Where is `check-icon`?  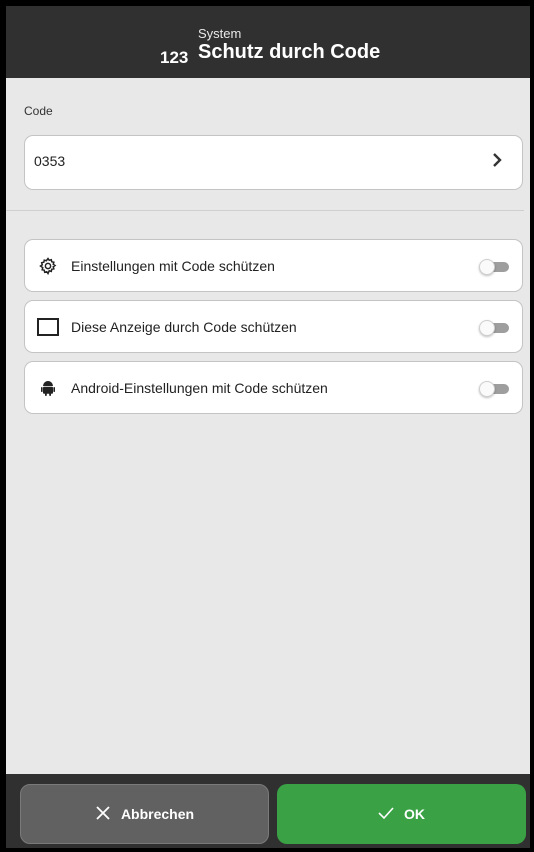
check-icon is located at coordinates (386, 814).